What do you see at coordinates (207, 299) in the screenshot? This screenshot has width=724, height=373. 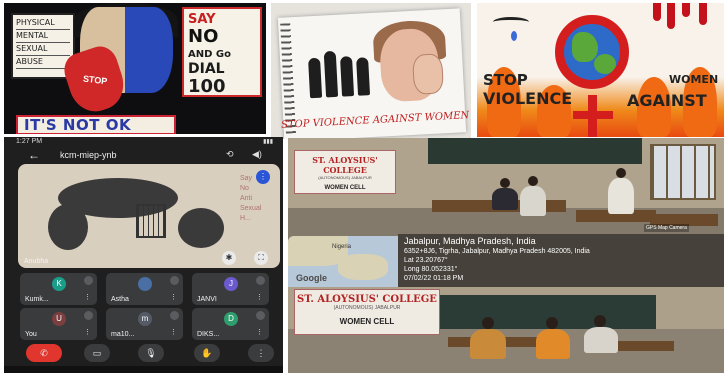 I see `participant-name: JANVI` at bounding box center [207, 299].